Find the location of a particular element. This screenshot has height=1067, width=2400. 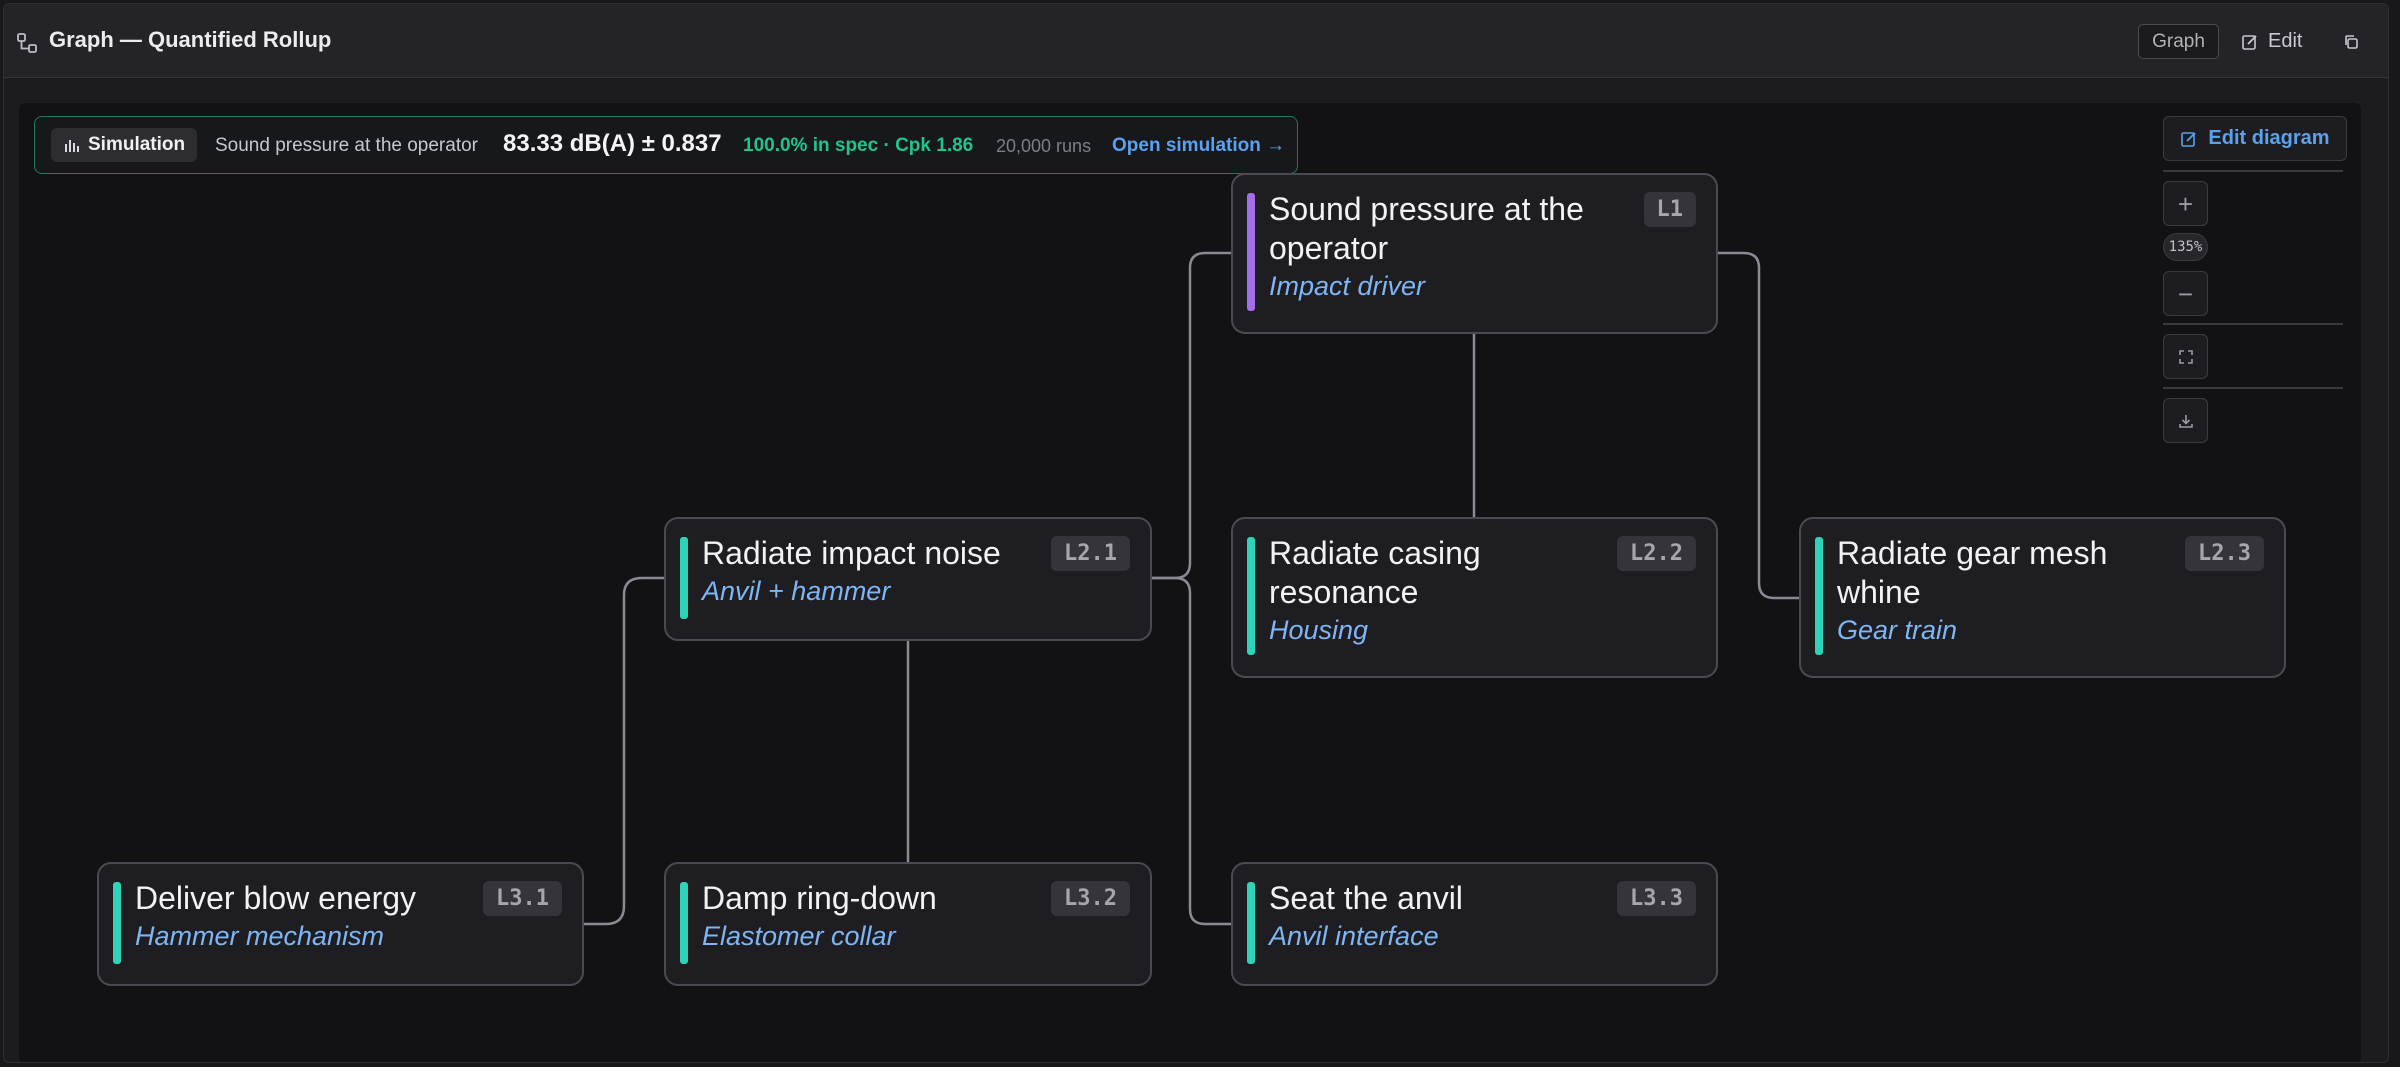

node-subtitle: Anvil + hammer is located at coordinates (796, 591).